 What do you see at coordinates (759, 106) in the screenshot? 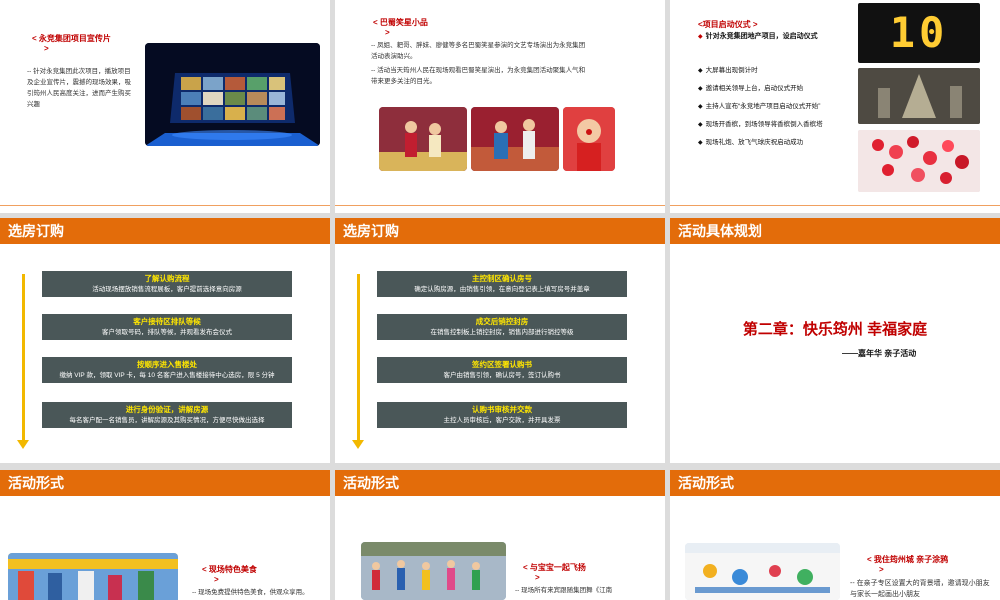
I see `ceremony-step: ◆ 主持人宣布“永竞地产项目启动仪式开始”` at bounding box center [759, 106].